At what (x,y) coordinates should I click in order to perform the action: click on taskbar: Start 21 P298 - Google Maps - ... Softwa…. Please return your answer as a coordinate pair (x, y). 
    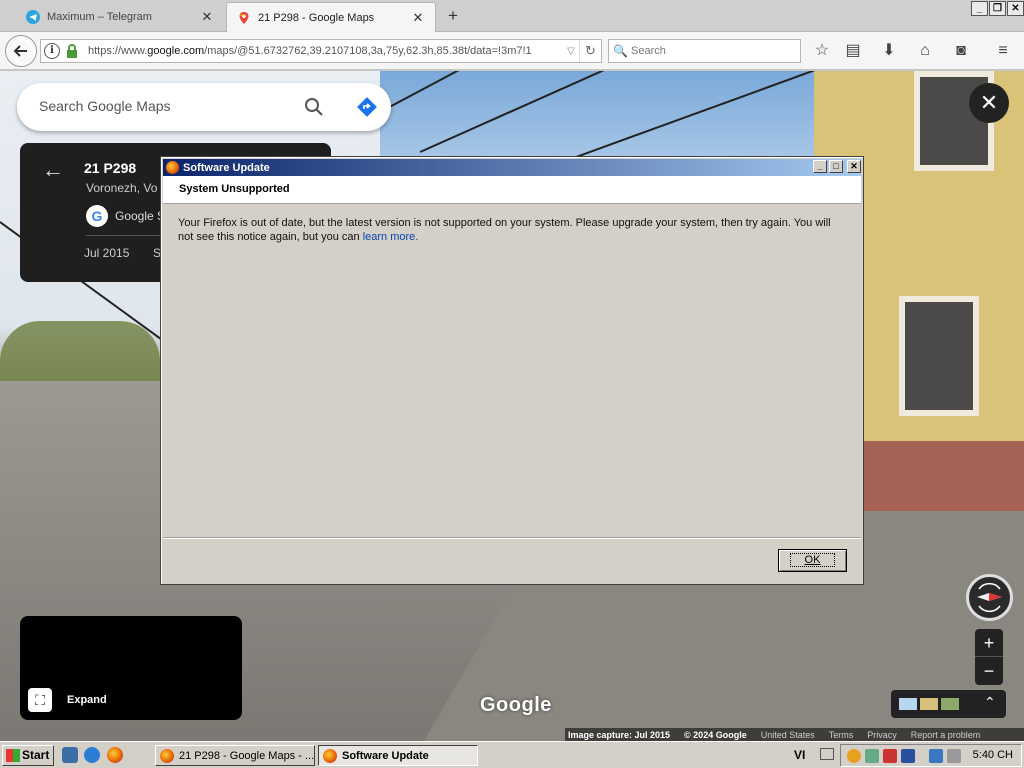
    Looking at the image, I should click on (512, 754).